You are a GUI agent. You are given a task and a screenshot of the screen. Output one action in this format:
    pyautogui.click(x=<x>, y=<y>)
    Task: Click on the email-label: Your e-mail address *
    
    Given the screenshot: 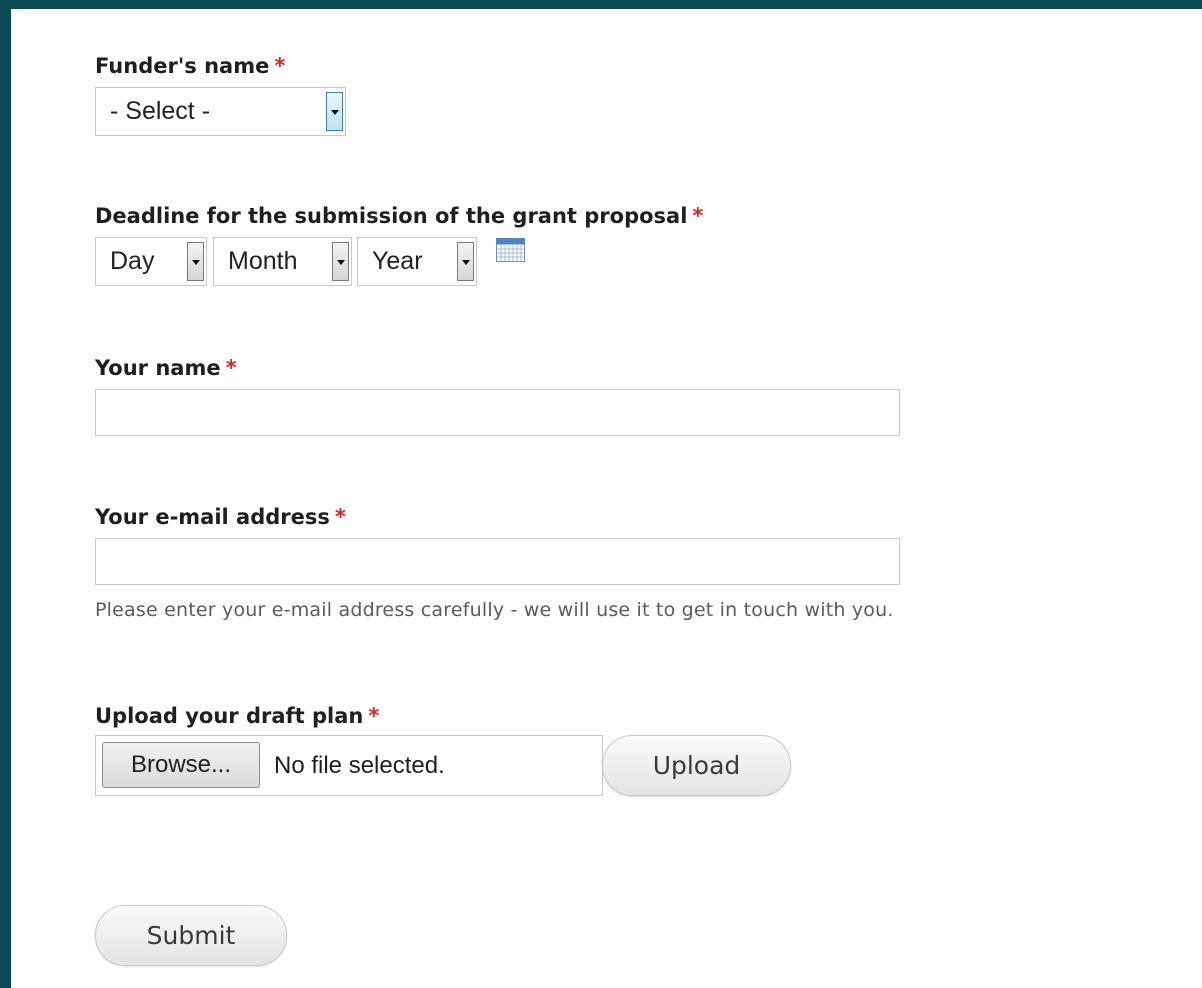 What is the action you would take?
    pyautogui.click(x=220, y=517)
    